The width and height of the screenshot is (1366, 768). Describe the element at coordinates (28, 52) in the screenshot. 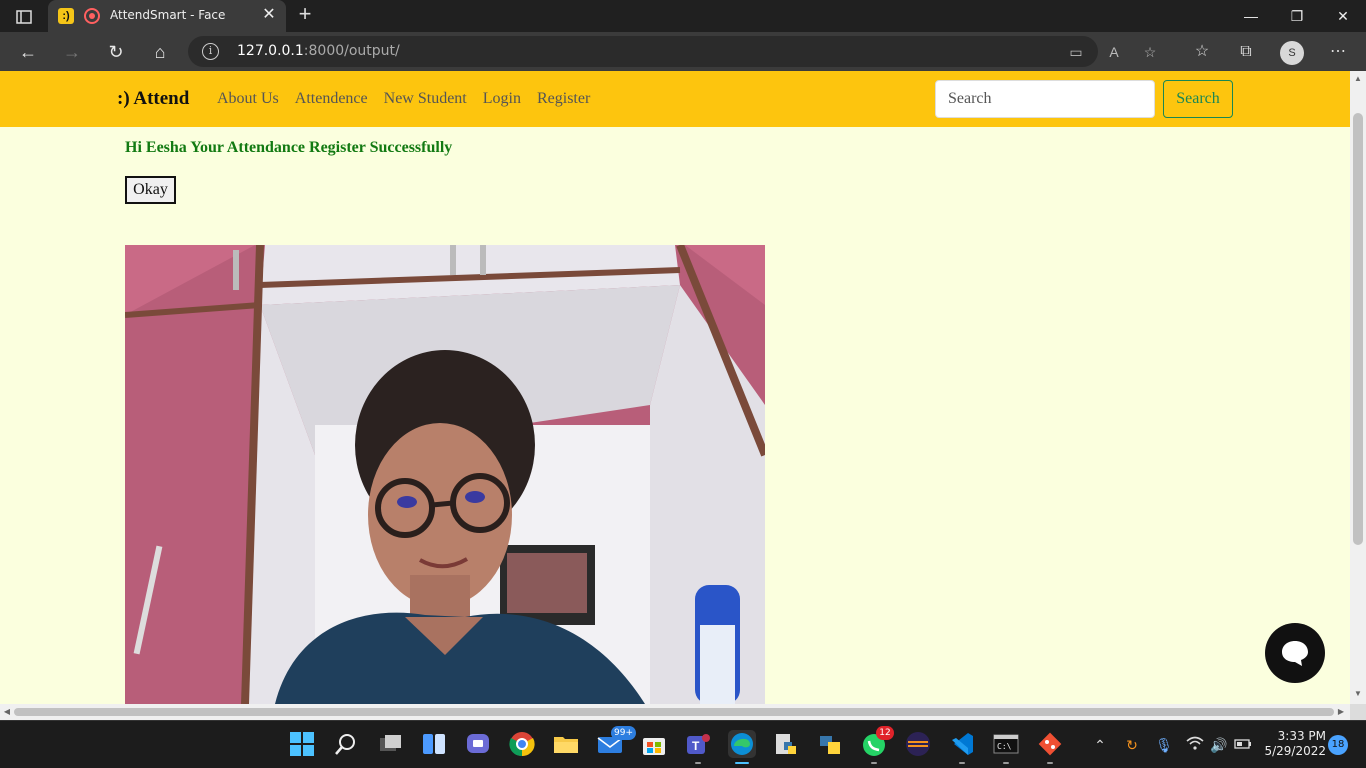

I see `back-button: ←` at that location.